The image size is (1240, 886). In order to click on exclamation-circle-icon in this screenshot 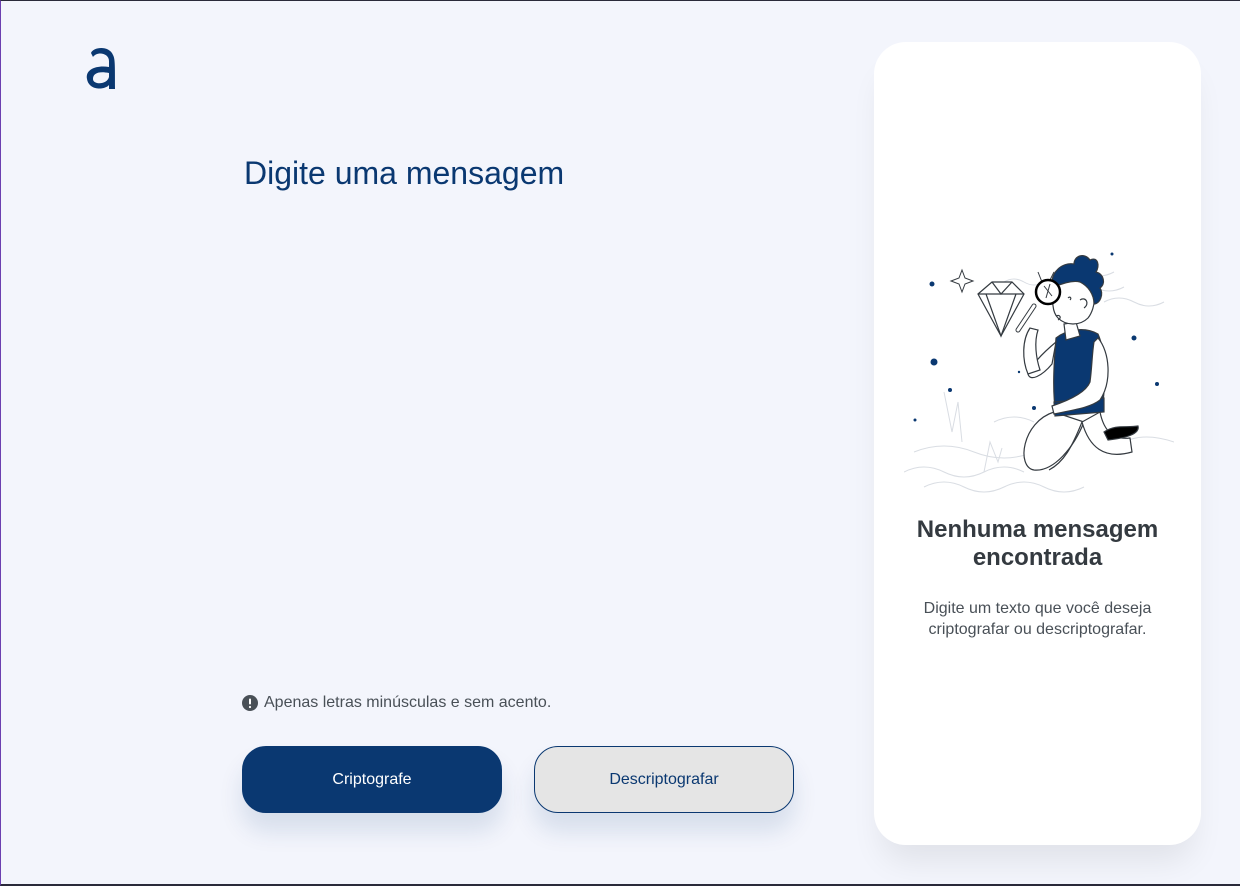, I will do `click(250, 703)`.